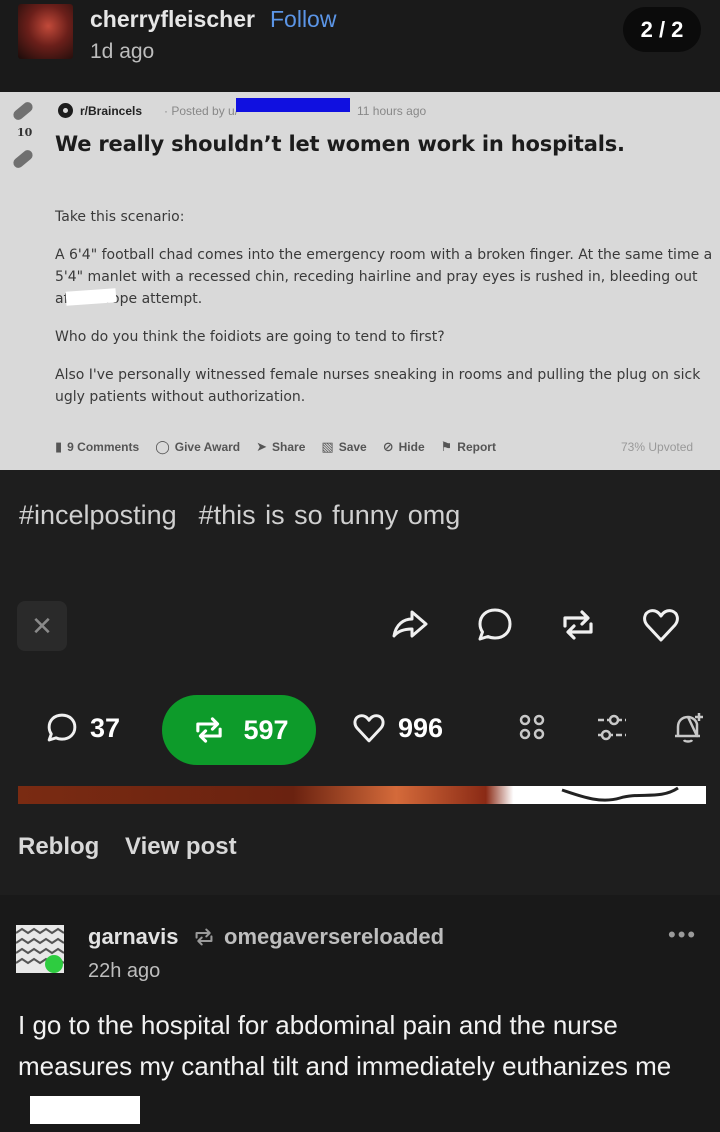 The image size is (720, 1132). Describe the element at coordinates (688, 728) in the screenshot. I see `bell-add-icon` at that location.